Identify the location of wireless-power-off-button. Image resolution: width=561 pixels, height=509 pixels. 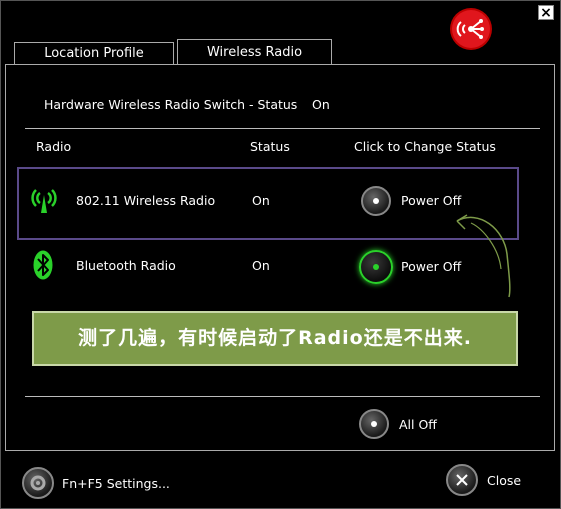
(376, 201).